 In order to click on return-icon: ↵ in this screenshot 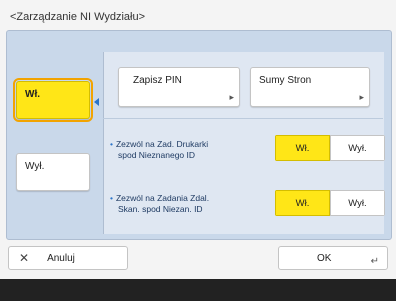, I will do `click(374, 261)`.